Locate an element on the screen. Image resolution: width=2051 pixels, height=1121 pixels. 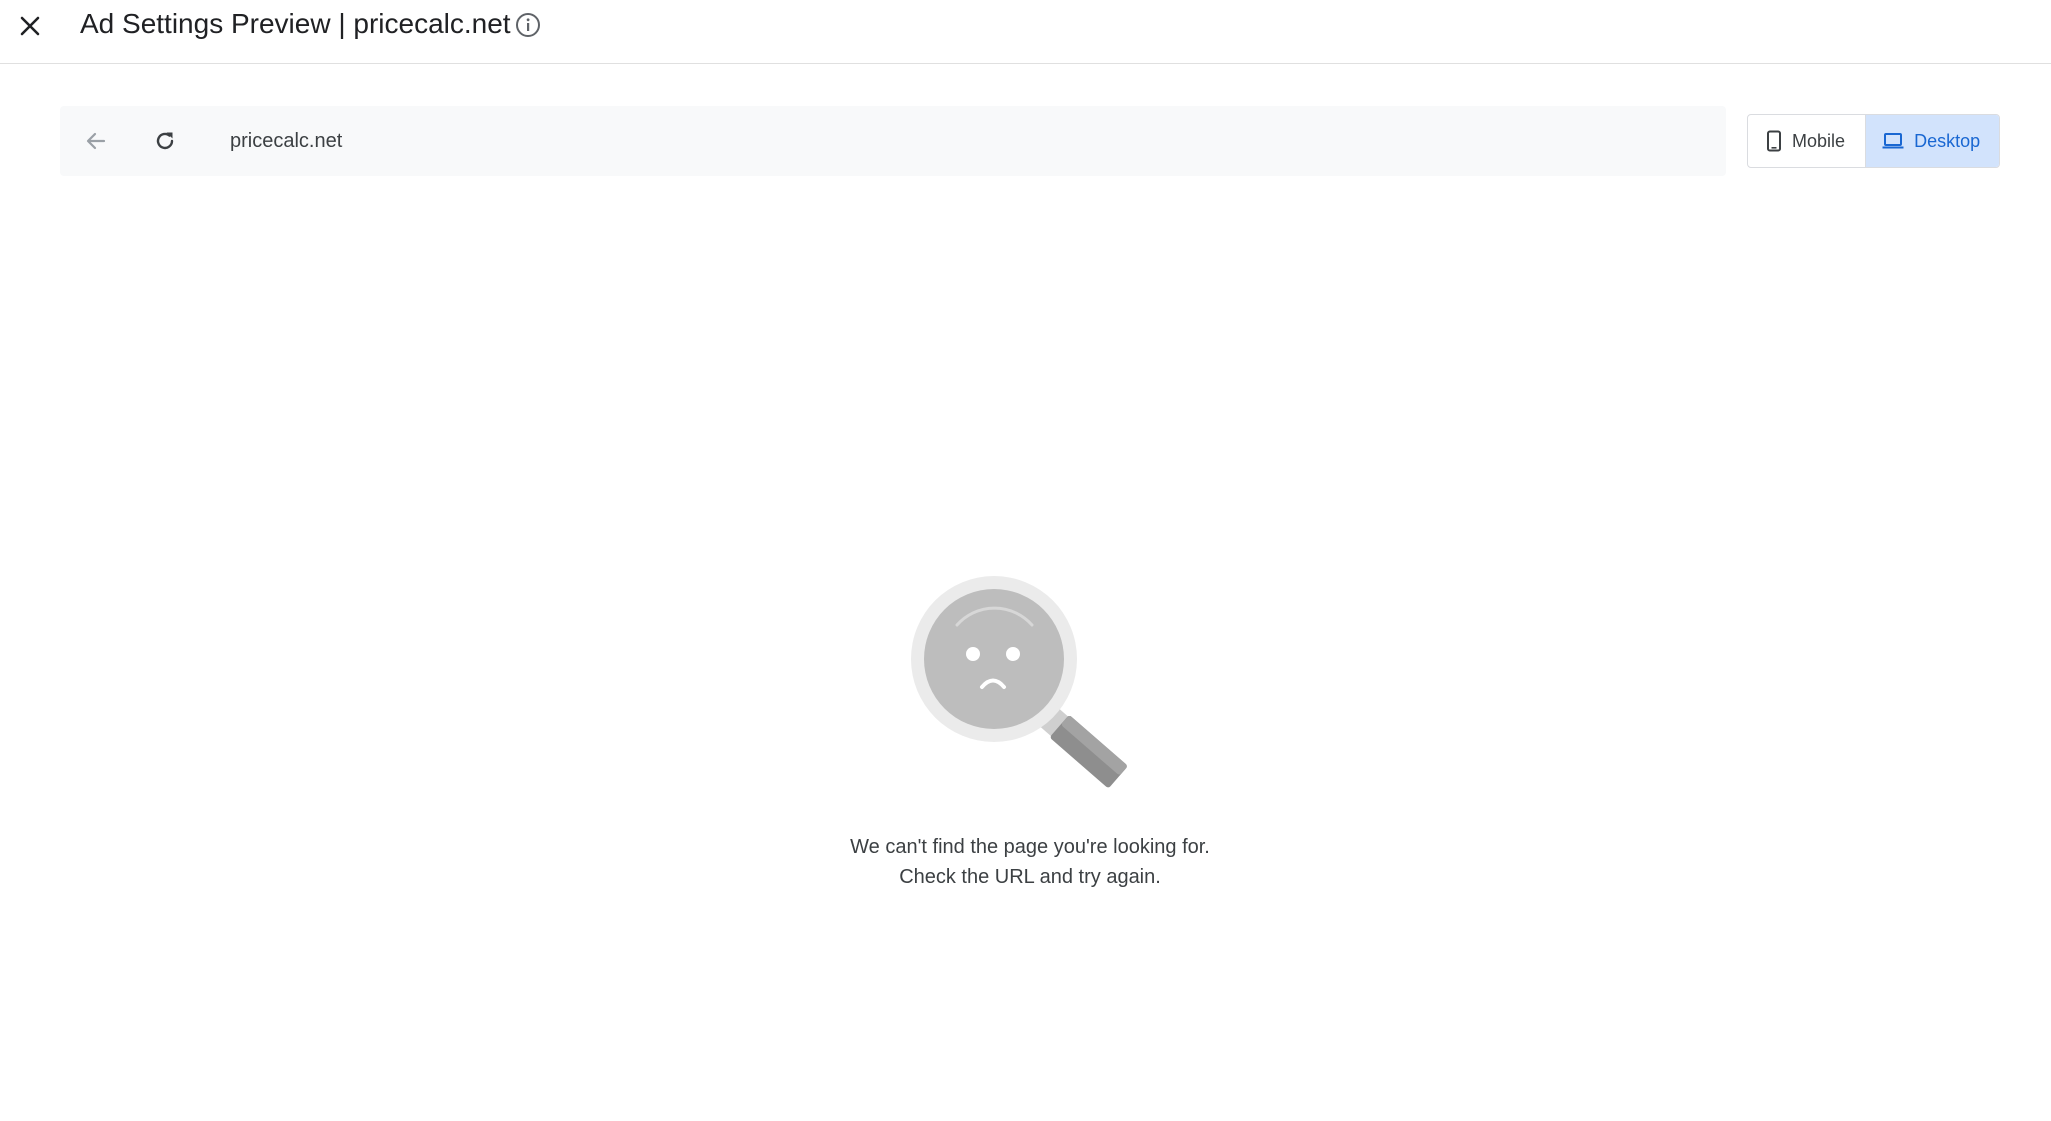
mobile-button: Mobile is located at coordinates (1807, 141).